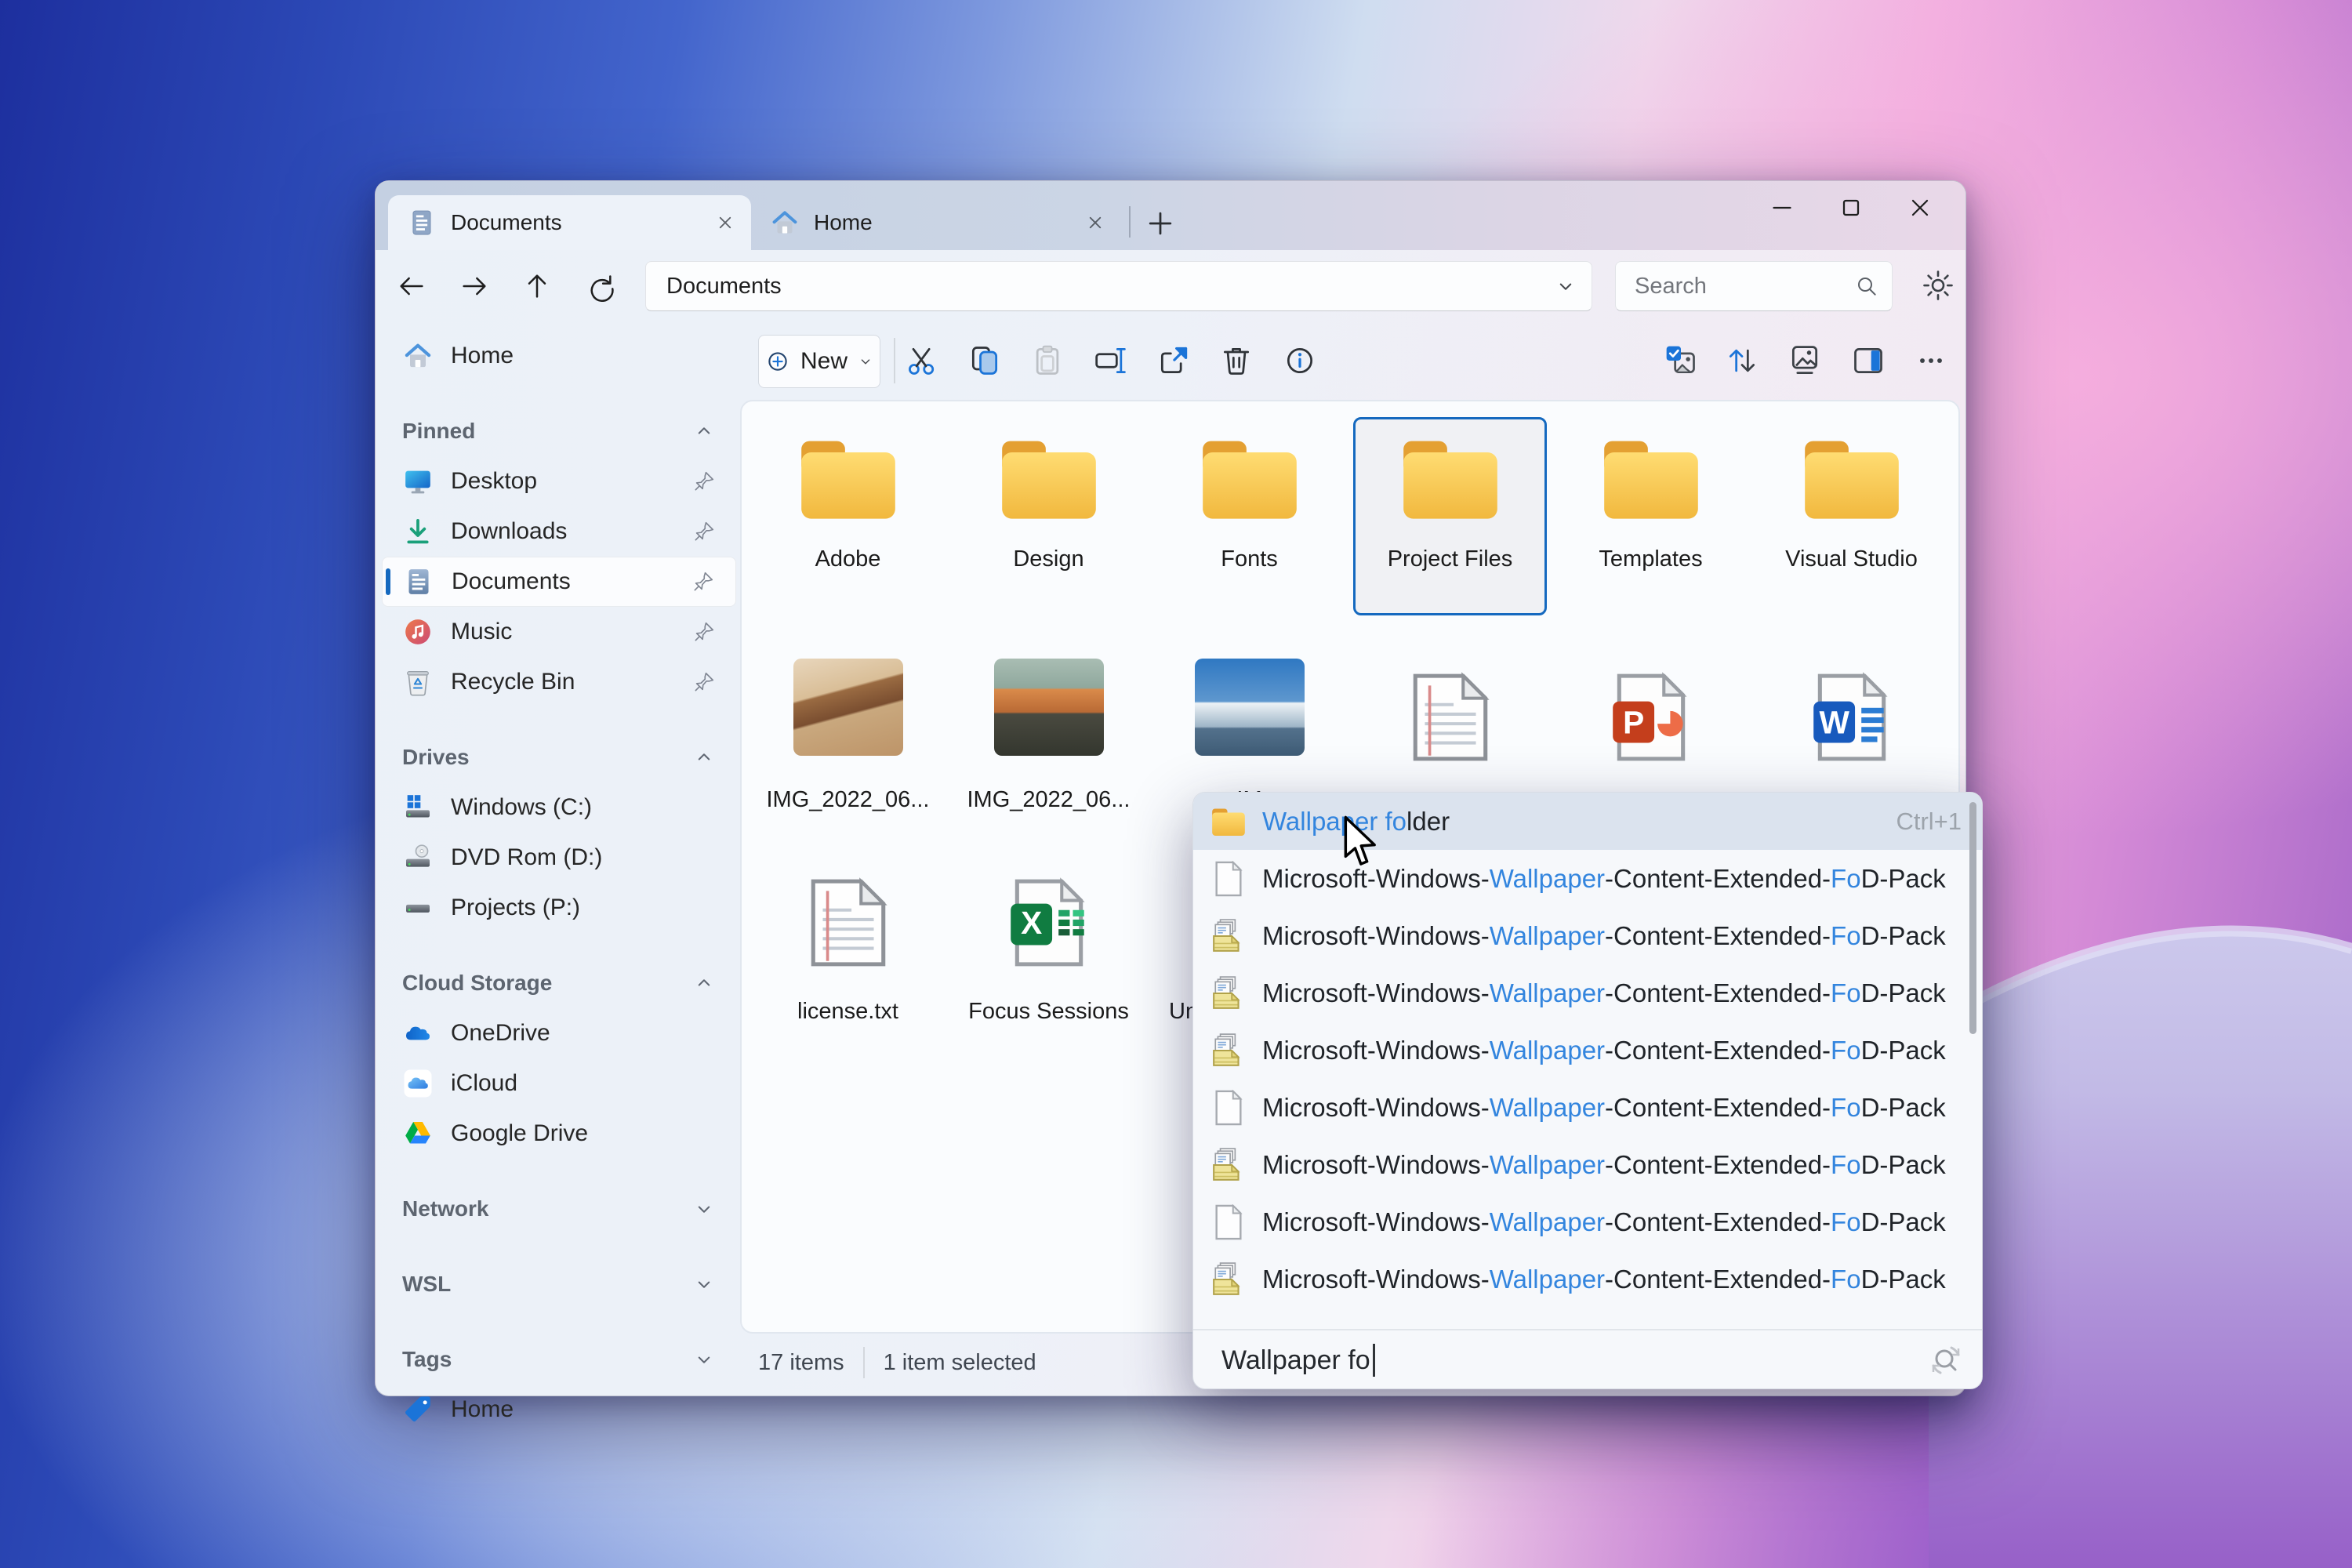  I want to click on excel-icon: X, so click(1049, 923).